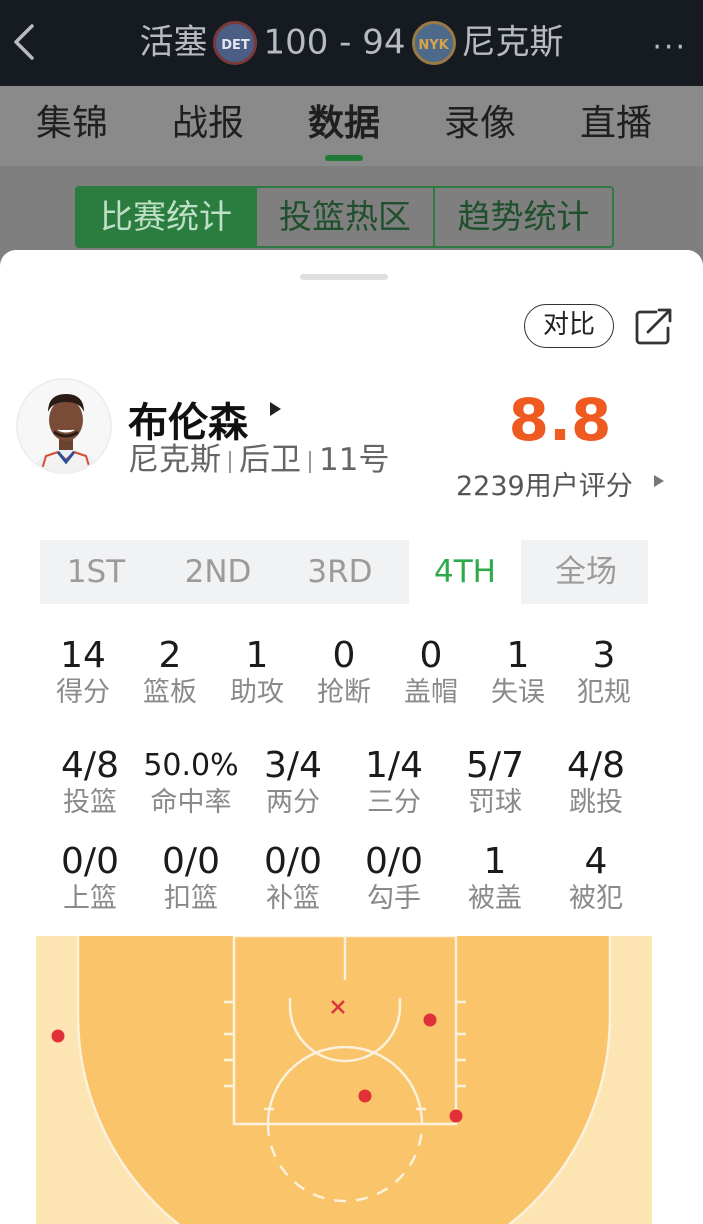 The image size is (703, 1224). I want to click on match-score: 100 - 94, so click(334, 42).